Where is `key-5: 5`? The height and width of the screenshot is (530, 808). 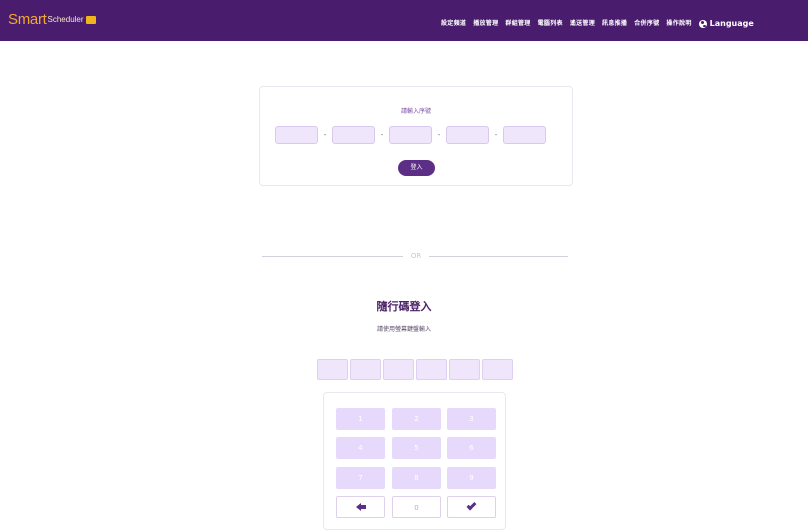
key-5: 5 is located at coordinates (416, 448).